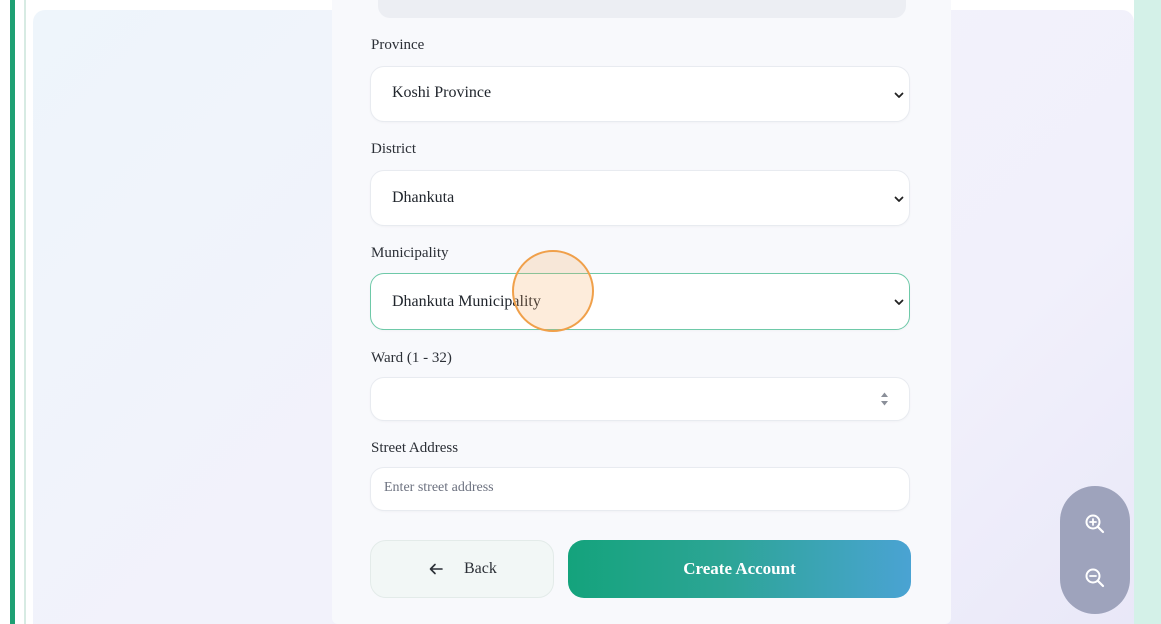 Image resolution: width=1161 pixels, height=624 pixels. I want to click on create-account-label: Create Account, so click(739, 568).